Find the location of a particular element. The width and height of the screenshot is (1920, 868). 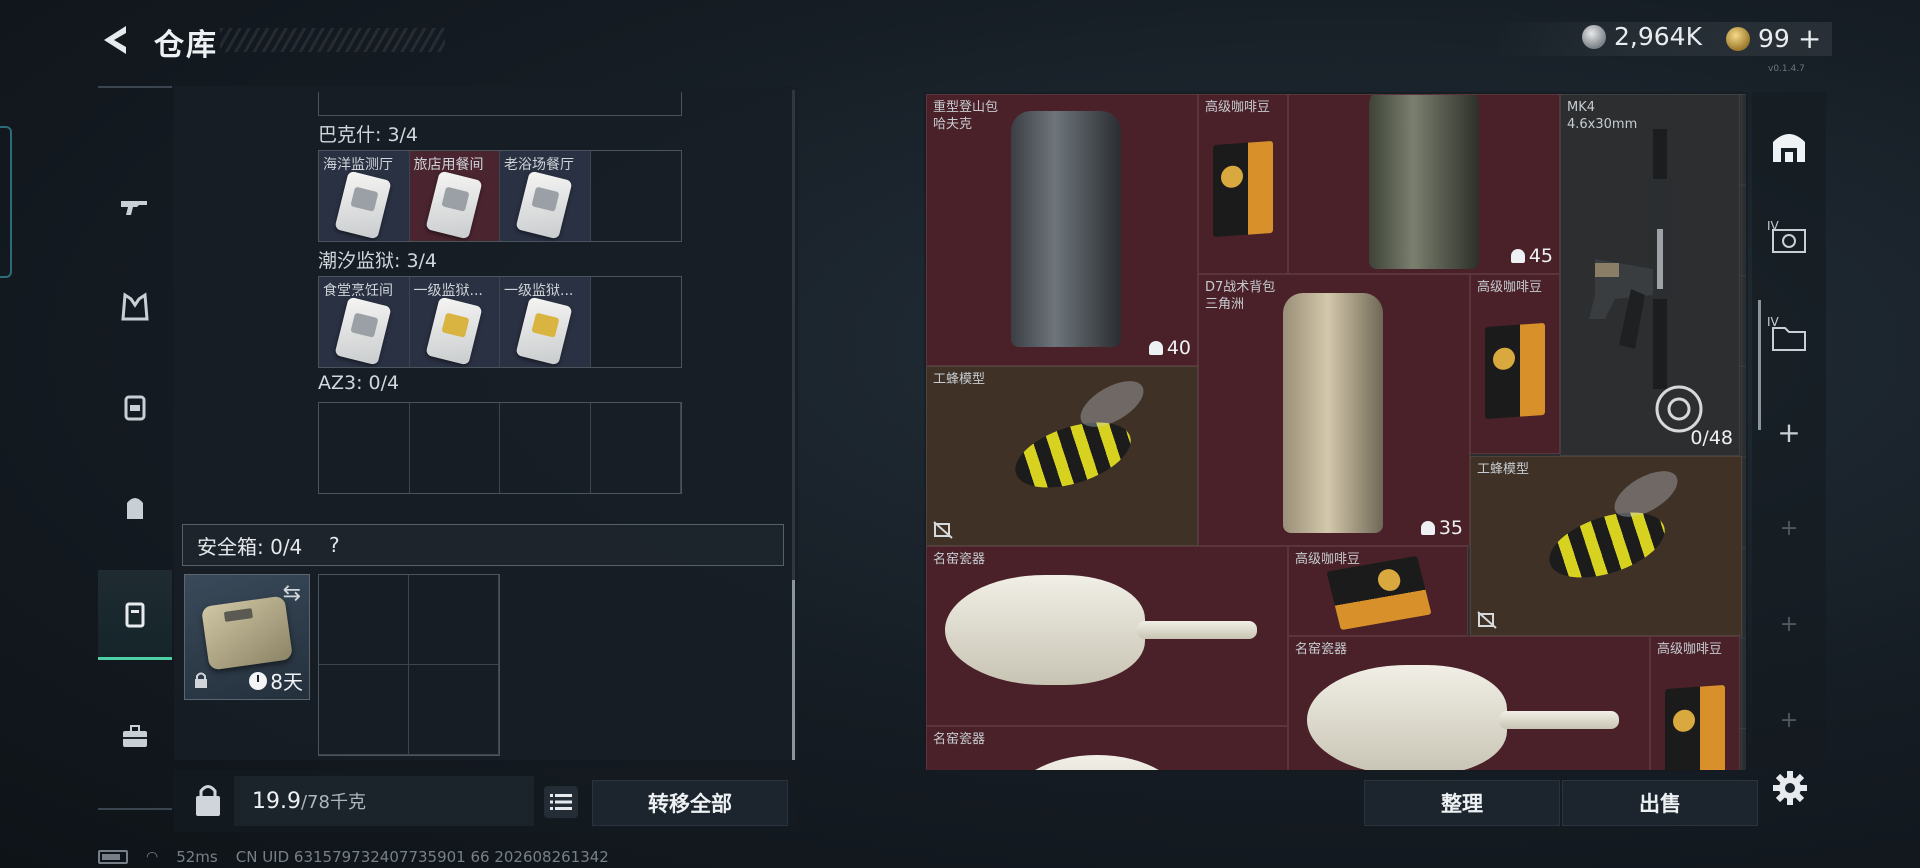

lock-icon is located at coordinates (201, 682).